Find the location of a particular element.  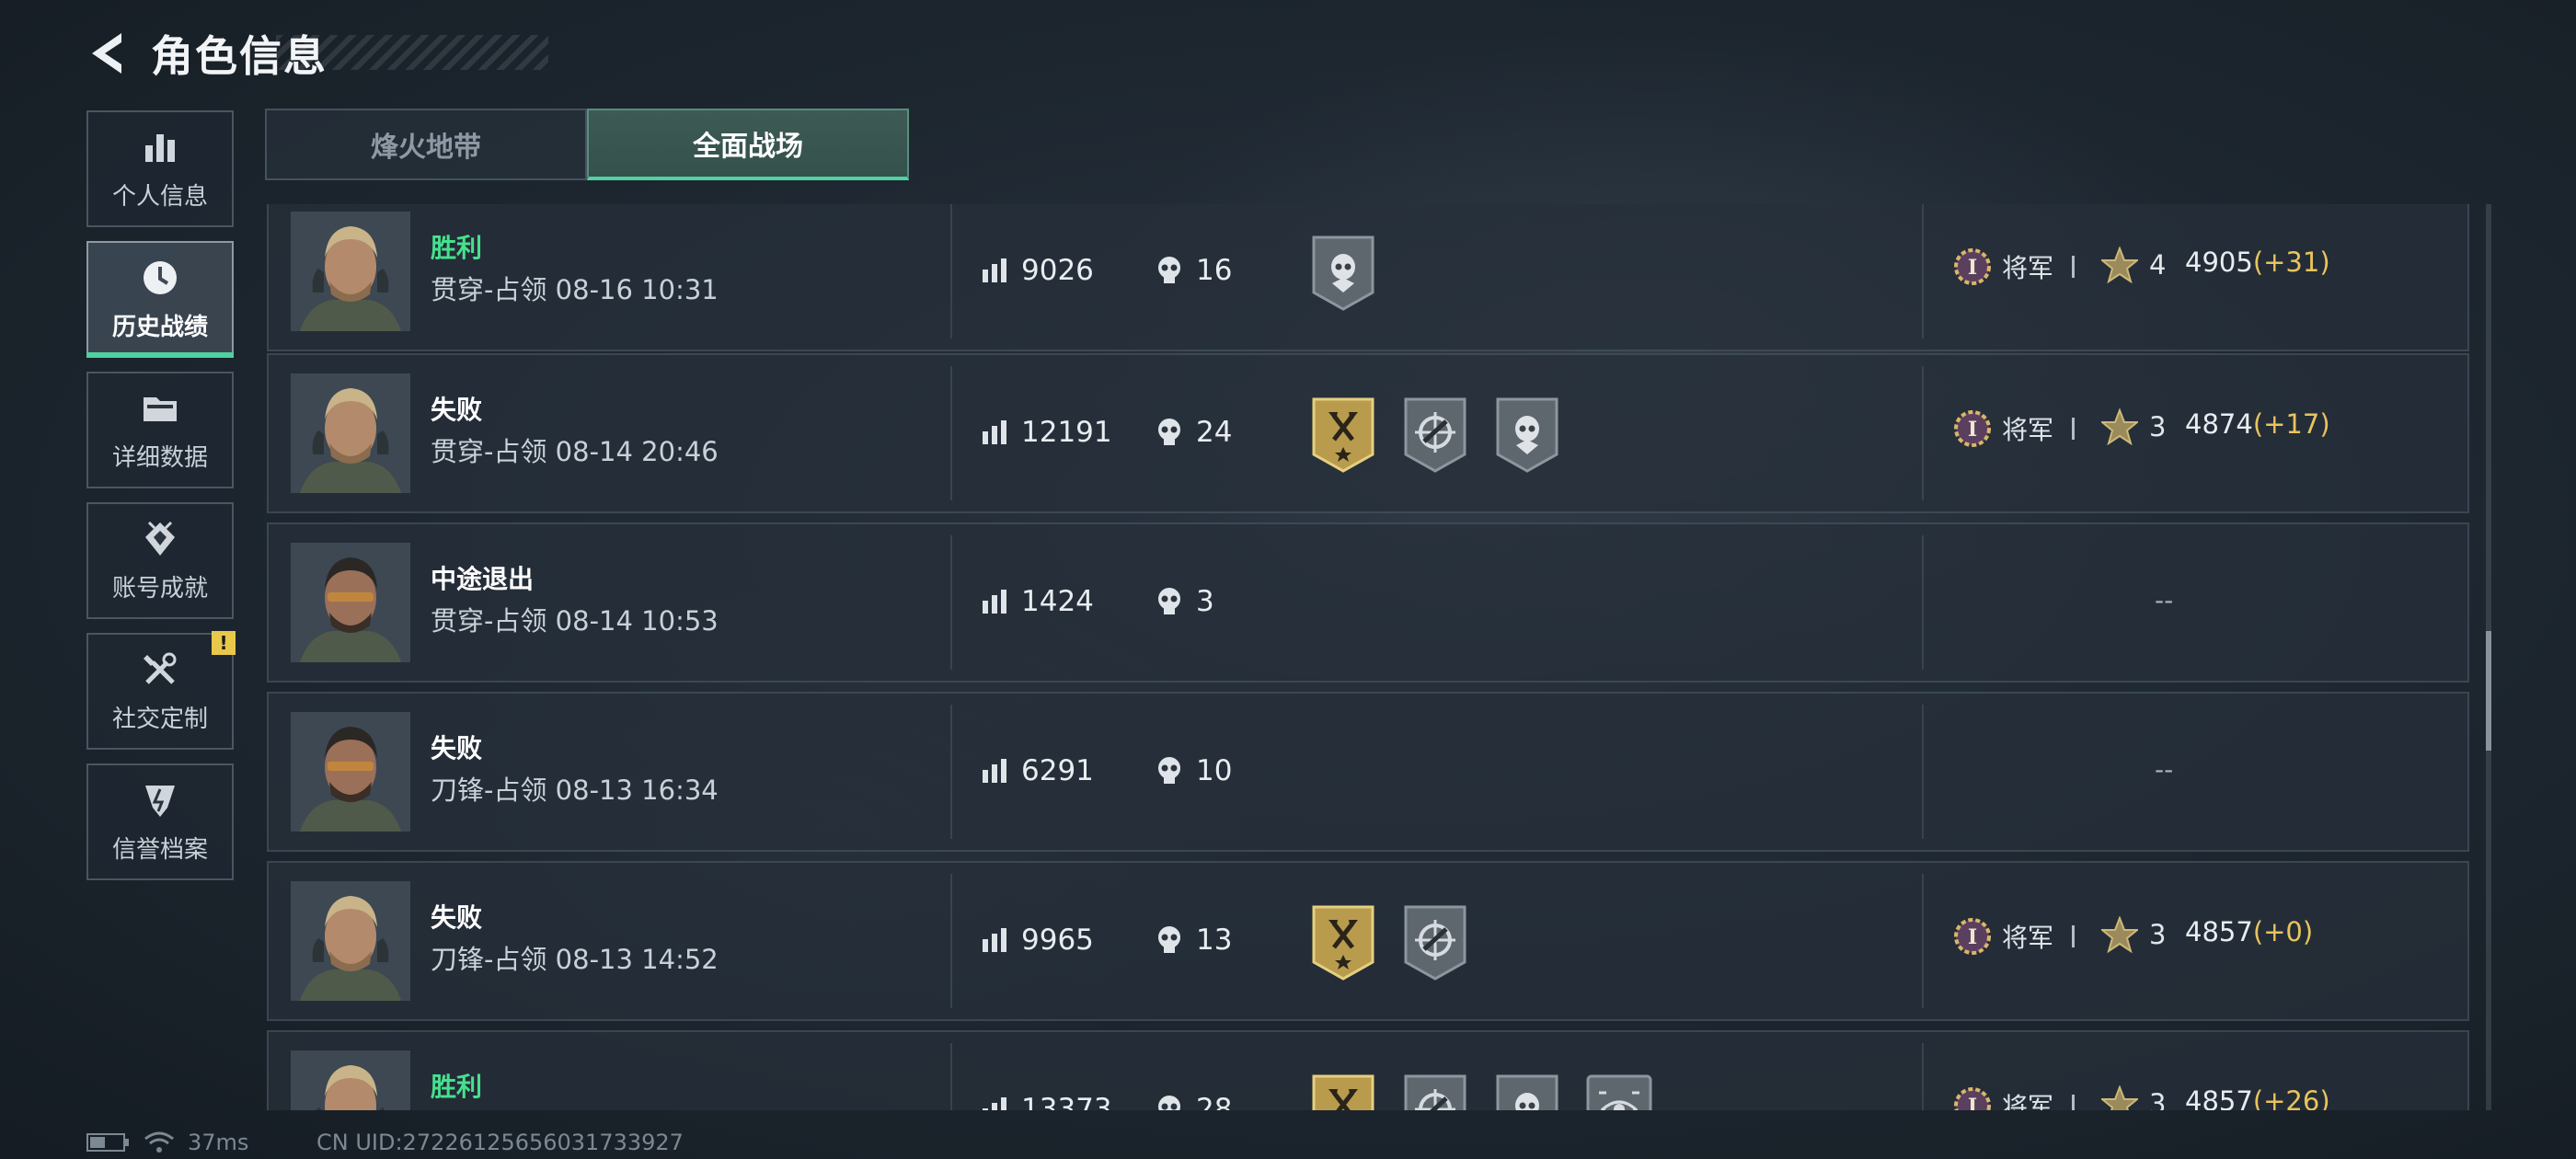

match-row: 失败 刀锋-占领 08-13 16:34 6291 10 -- is located at coordinates (1368, 772).